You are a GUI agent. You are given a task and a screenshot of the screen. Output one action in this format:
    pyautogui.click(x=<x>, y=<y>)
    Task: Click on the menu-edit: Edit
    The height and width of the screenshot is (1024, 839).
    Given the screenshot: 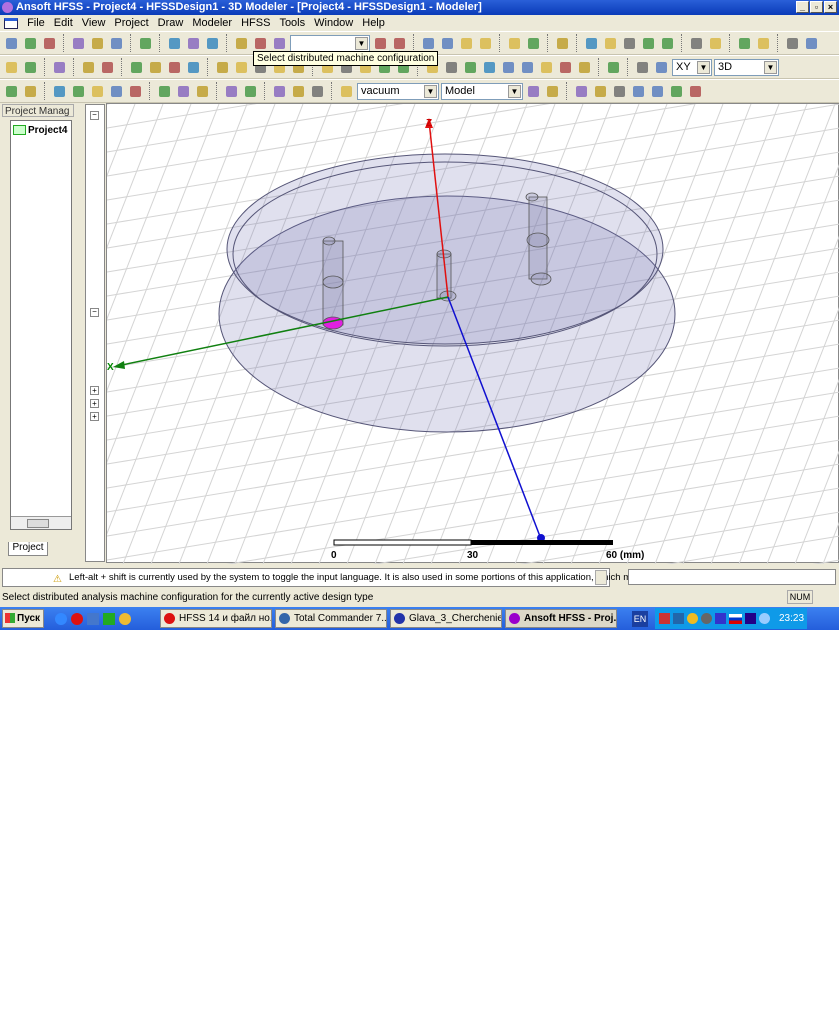 What is the action you would take?
    pyautogui.click(x=63, y=23)
    